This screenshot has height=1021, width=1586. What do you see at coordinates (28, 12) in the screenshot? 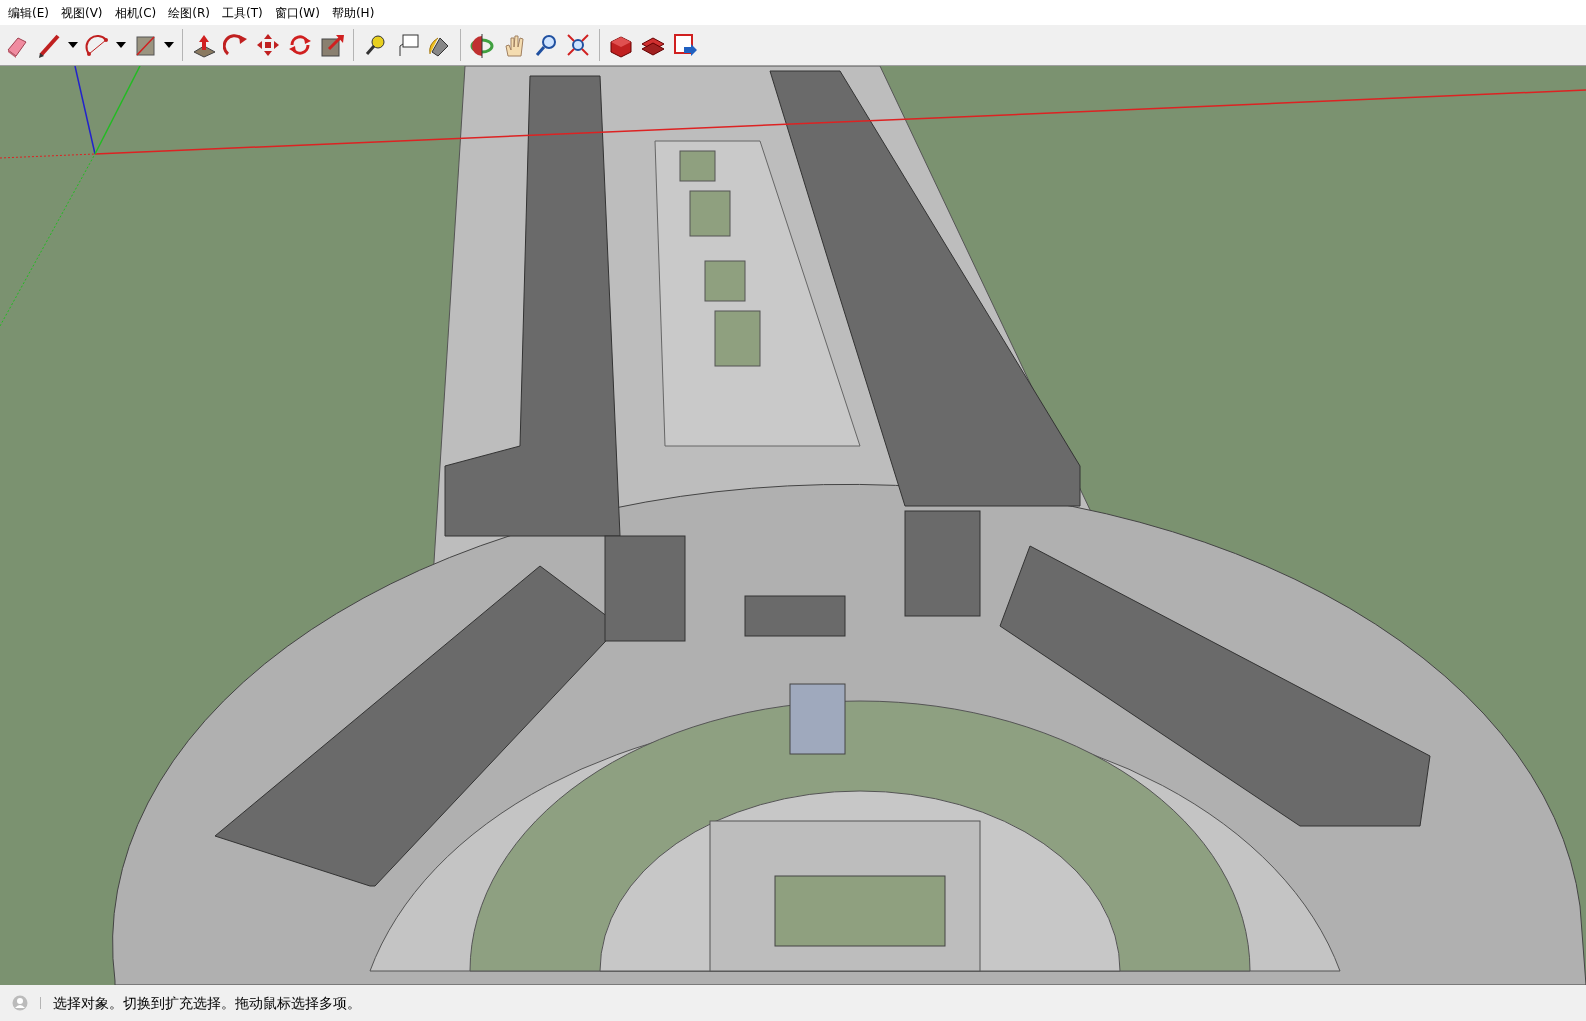
I see `menu-item: 编辑(E)` at bounding box center [28, 12].